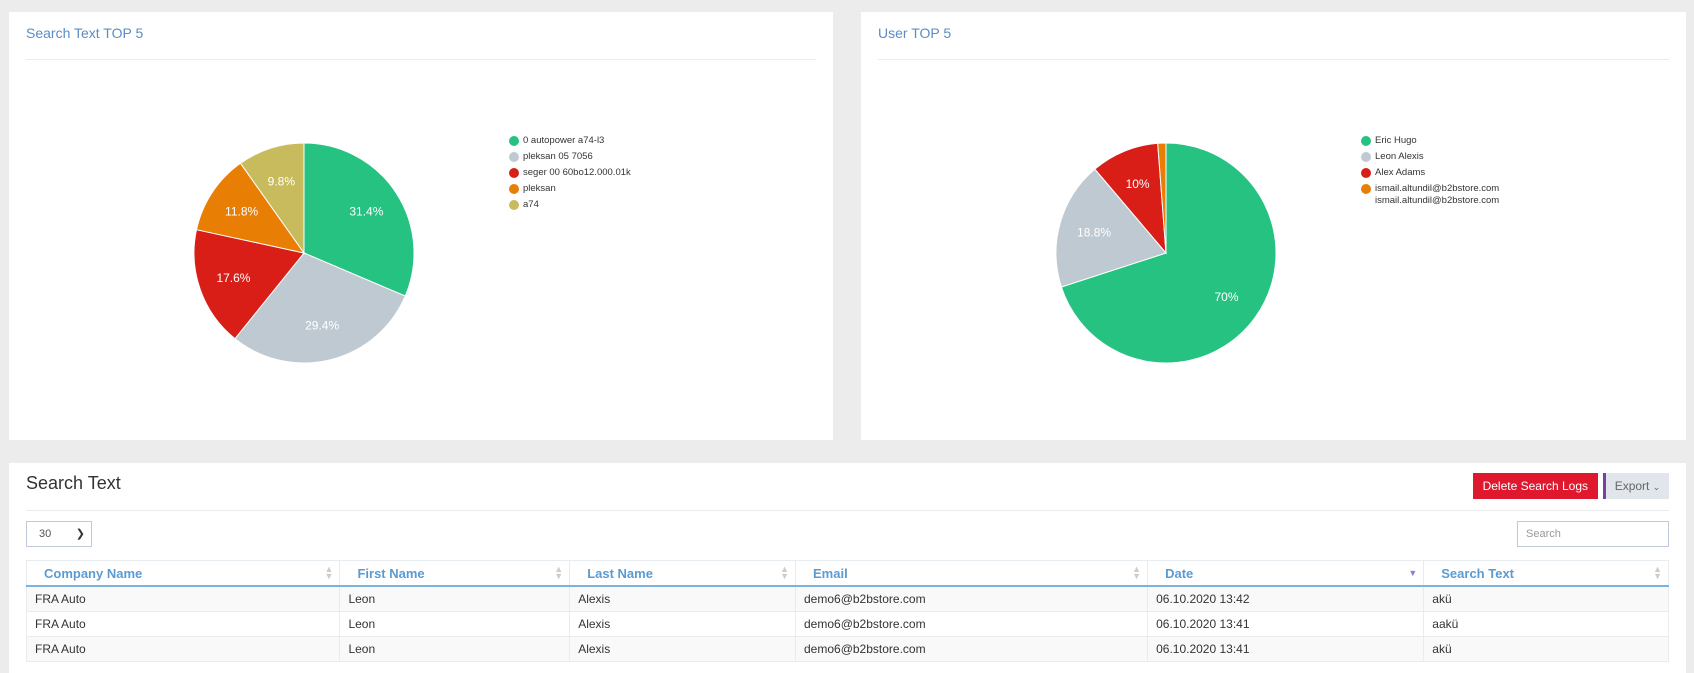 This screenshot has height=673, width=1694. What do you see at coordinates (1593, 534) in the screenshot?
I see `search-input: Search` at bounding box center [1593, 534].